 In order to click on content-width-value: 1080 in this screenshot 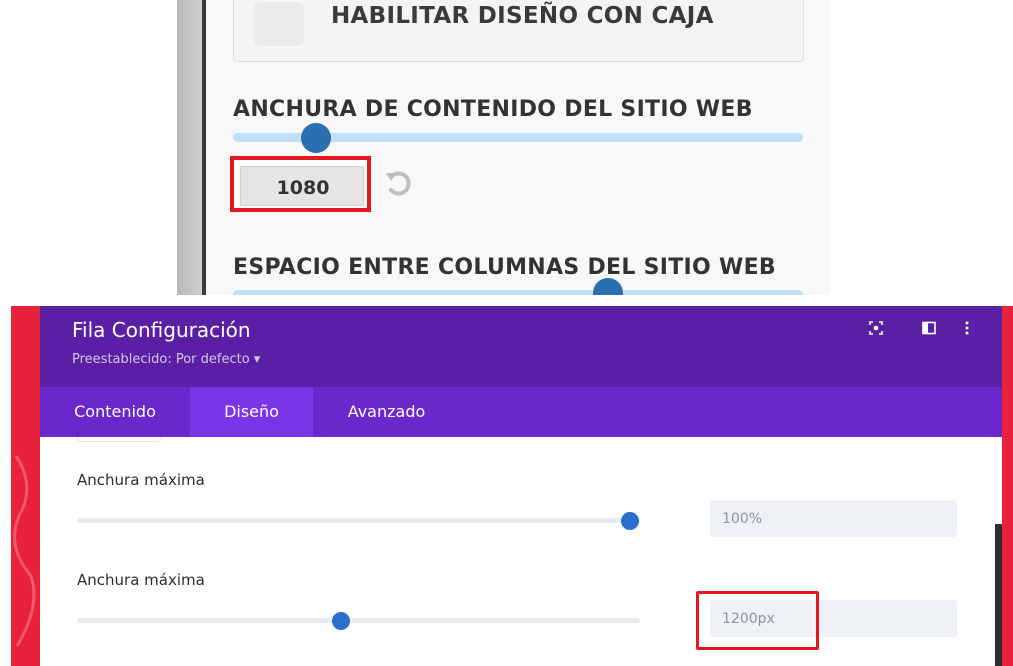, I will do `click(303, 188)`.